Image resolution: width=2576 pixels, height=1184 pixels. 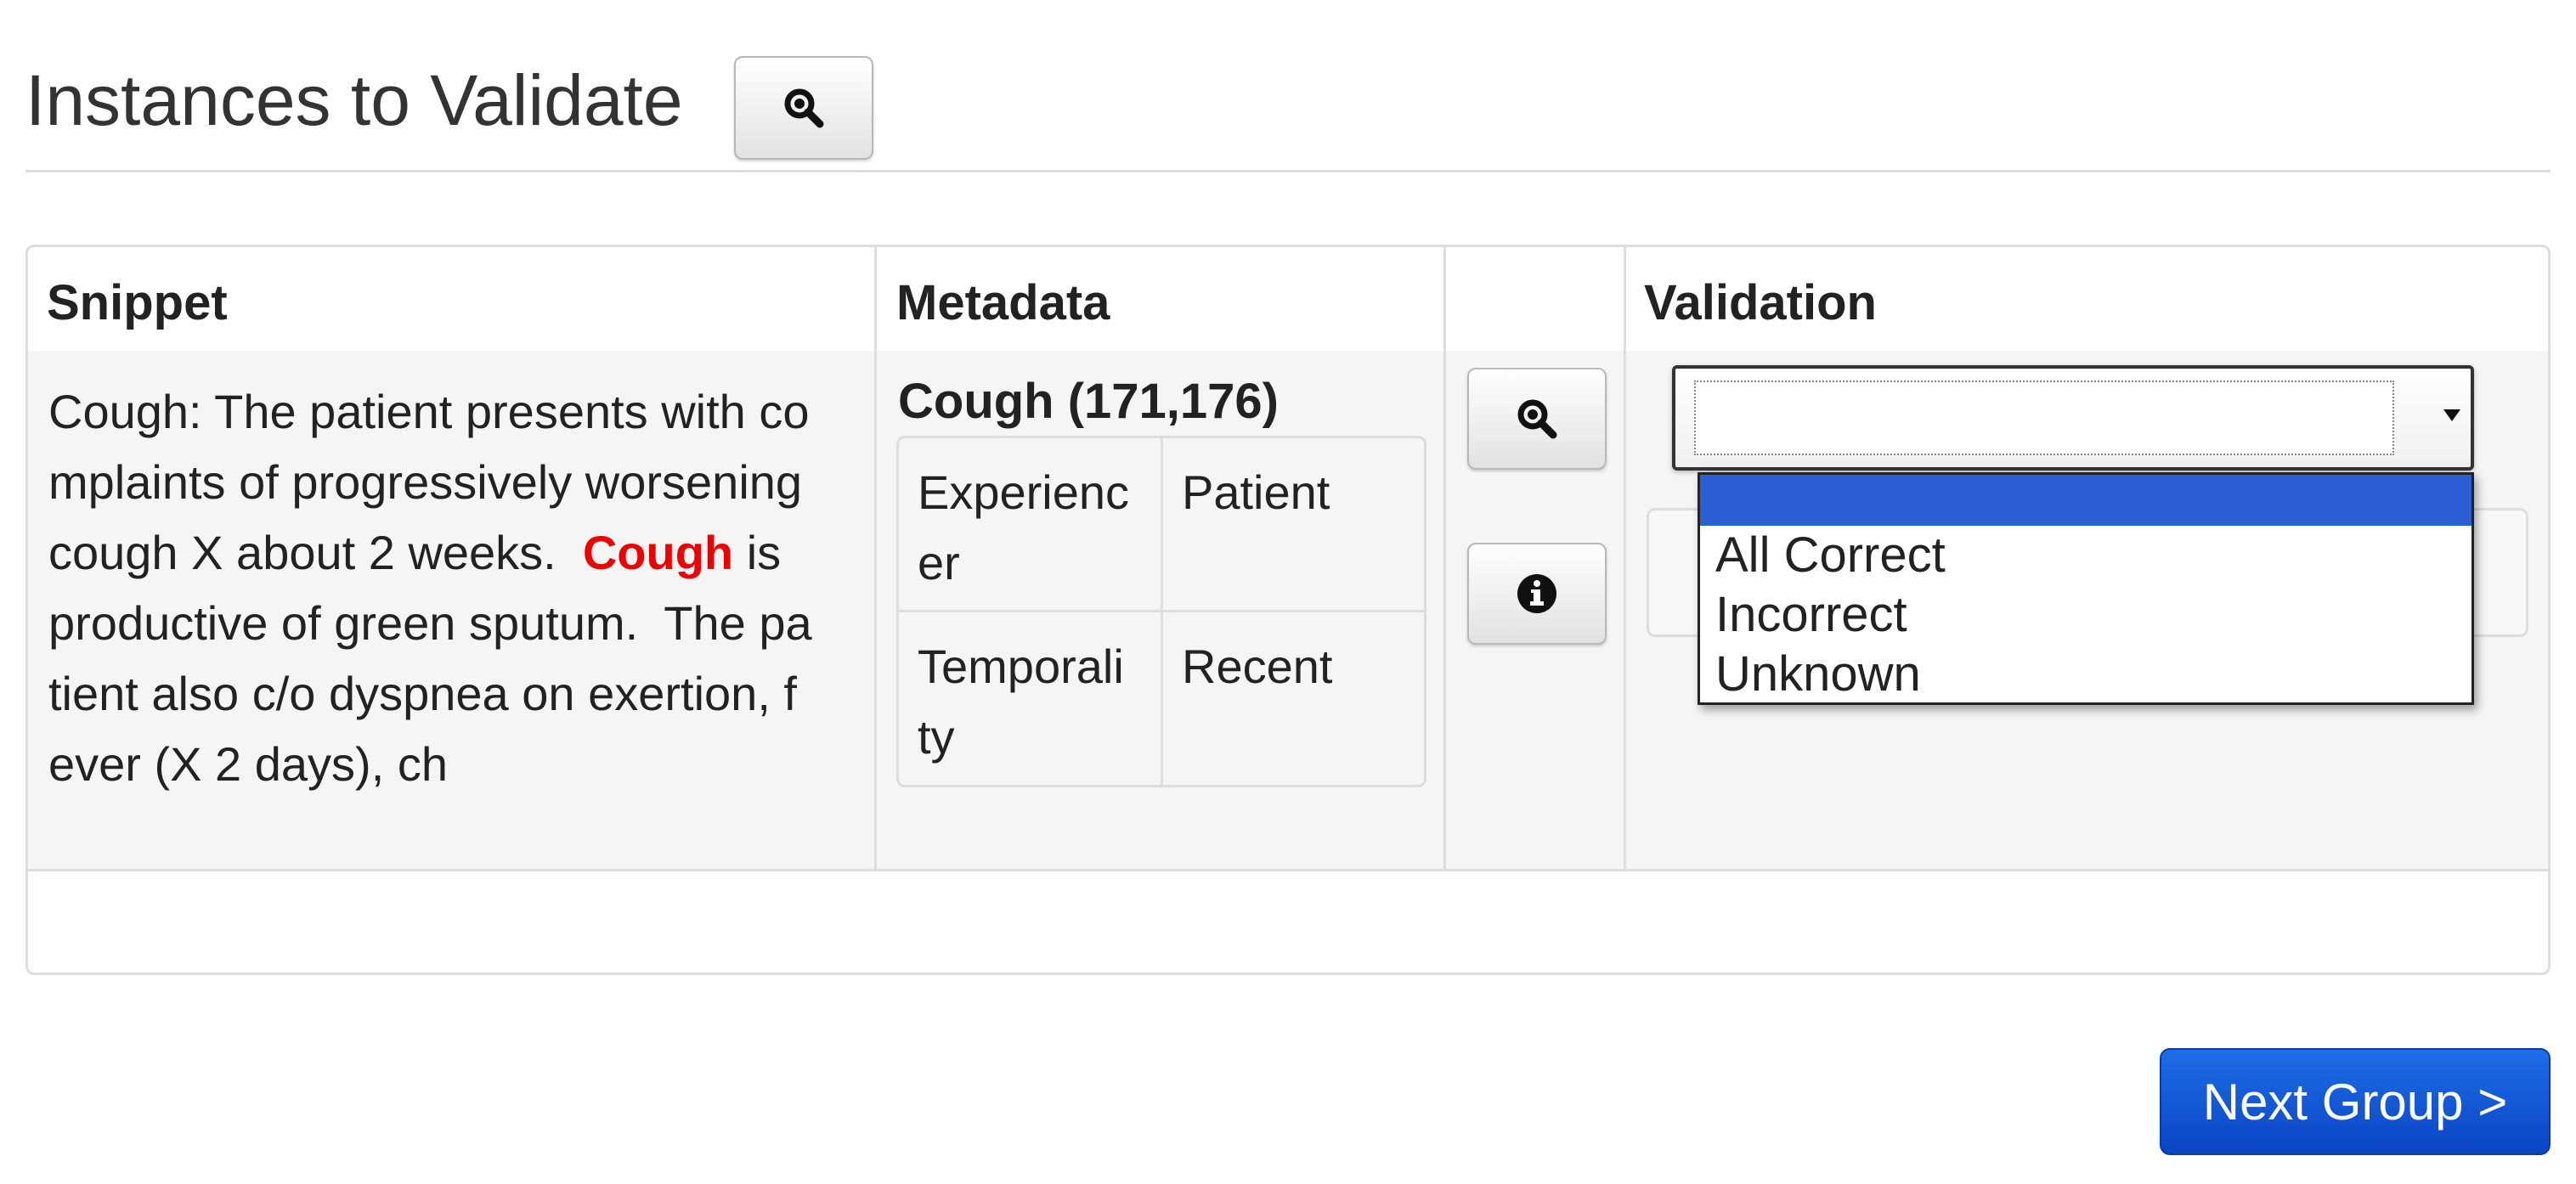 I want to click on header-validation: Validation, so click(x=1760, y=302).